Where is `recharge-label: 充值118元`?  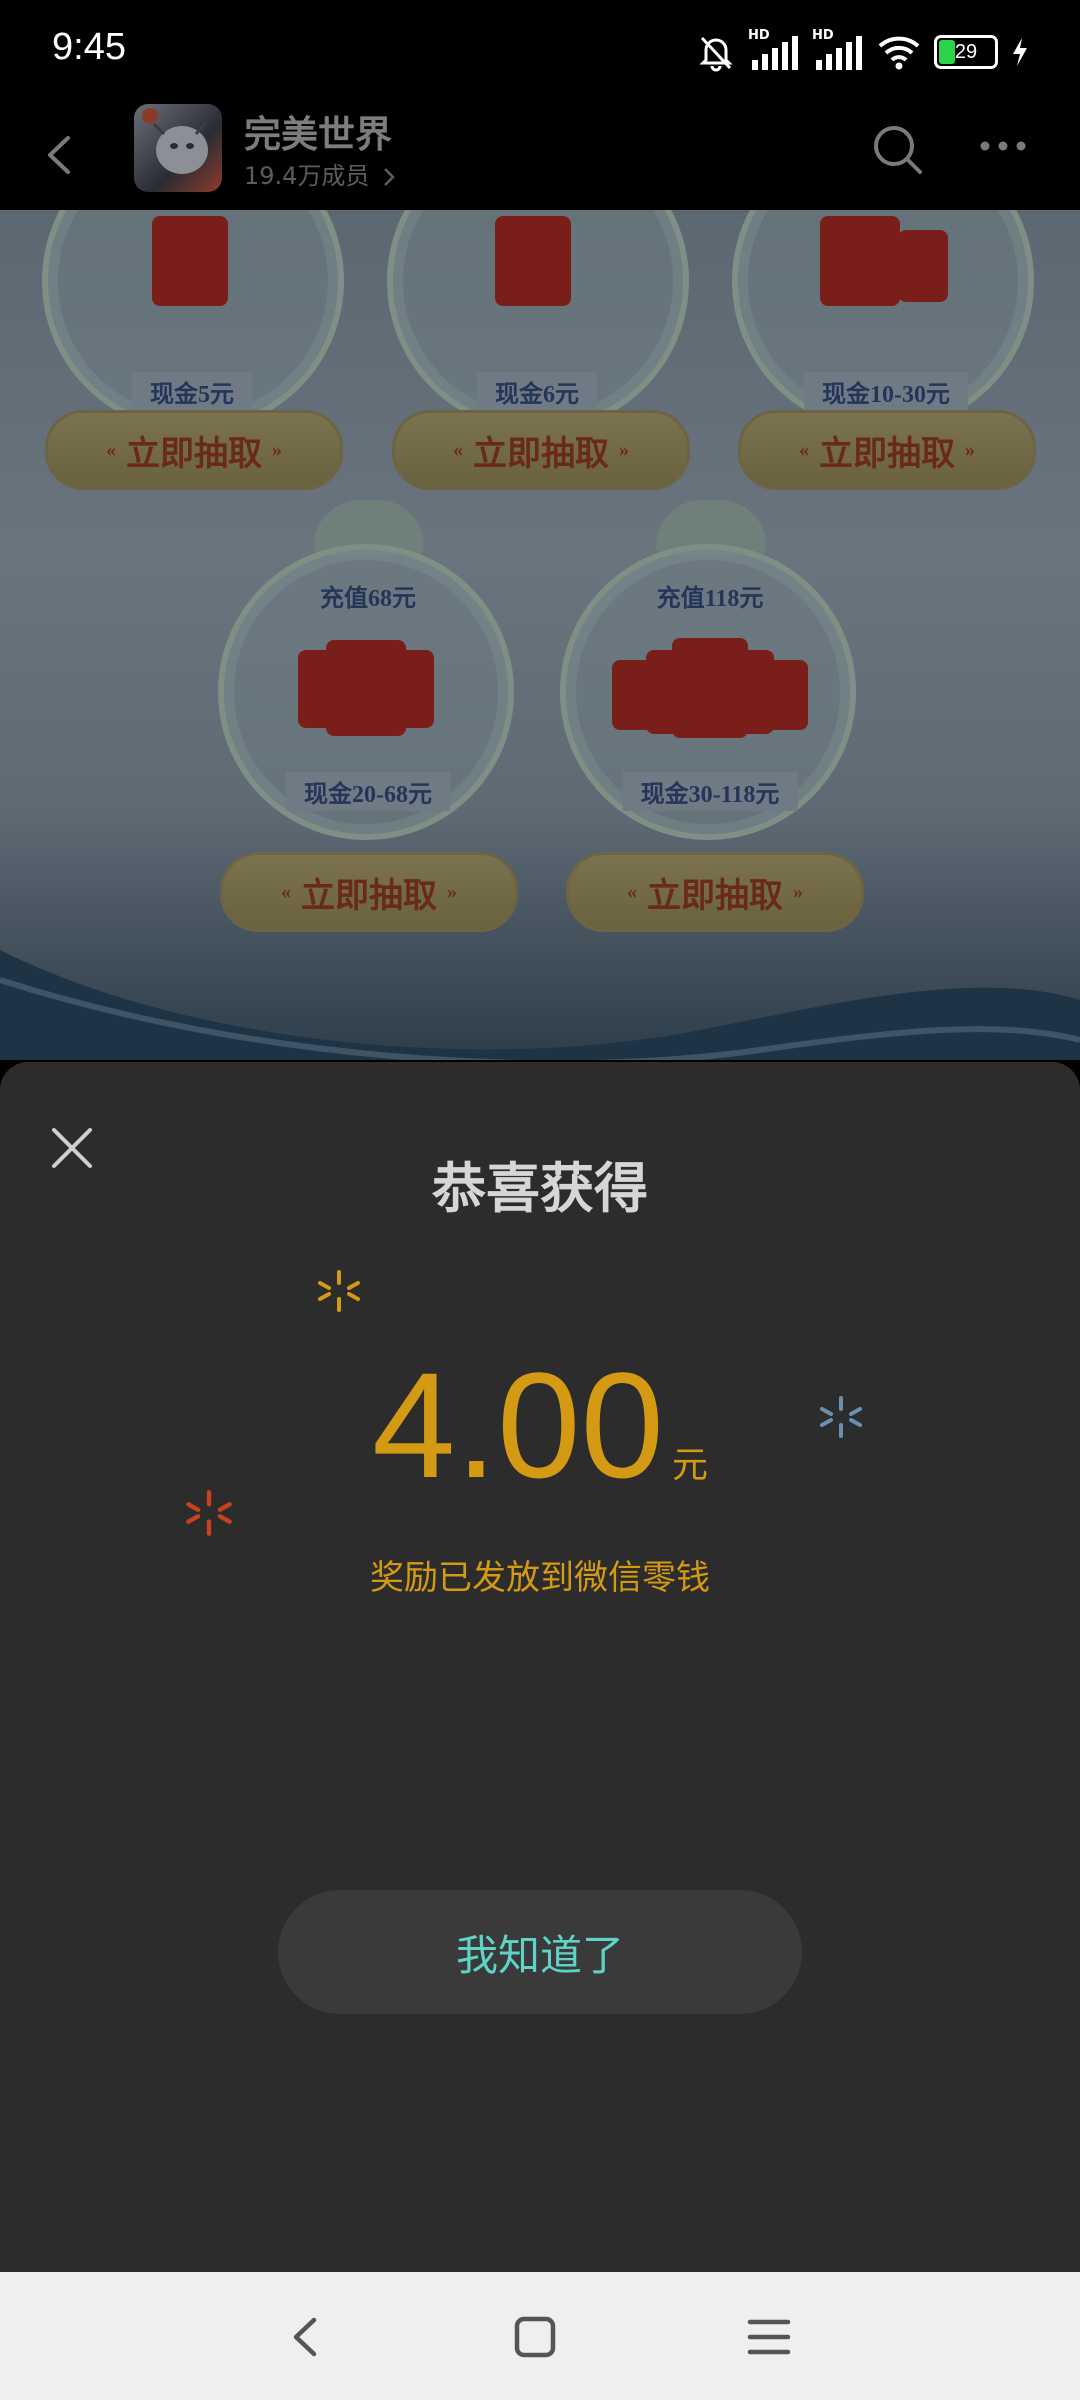 recharge-label: 充值118元 is located at coordinates (710, 599).